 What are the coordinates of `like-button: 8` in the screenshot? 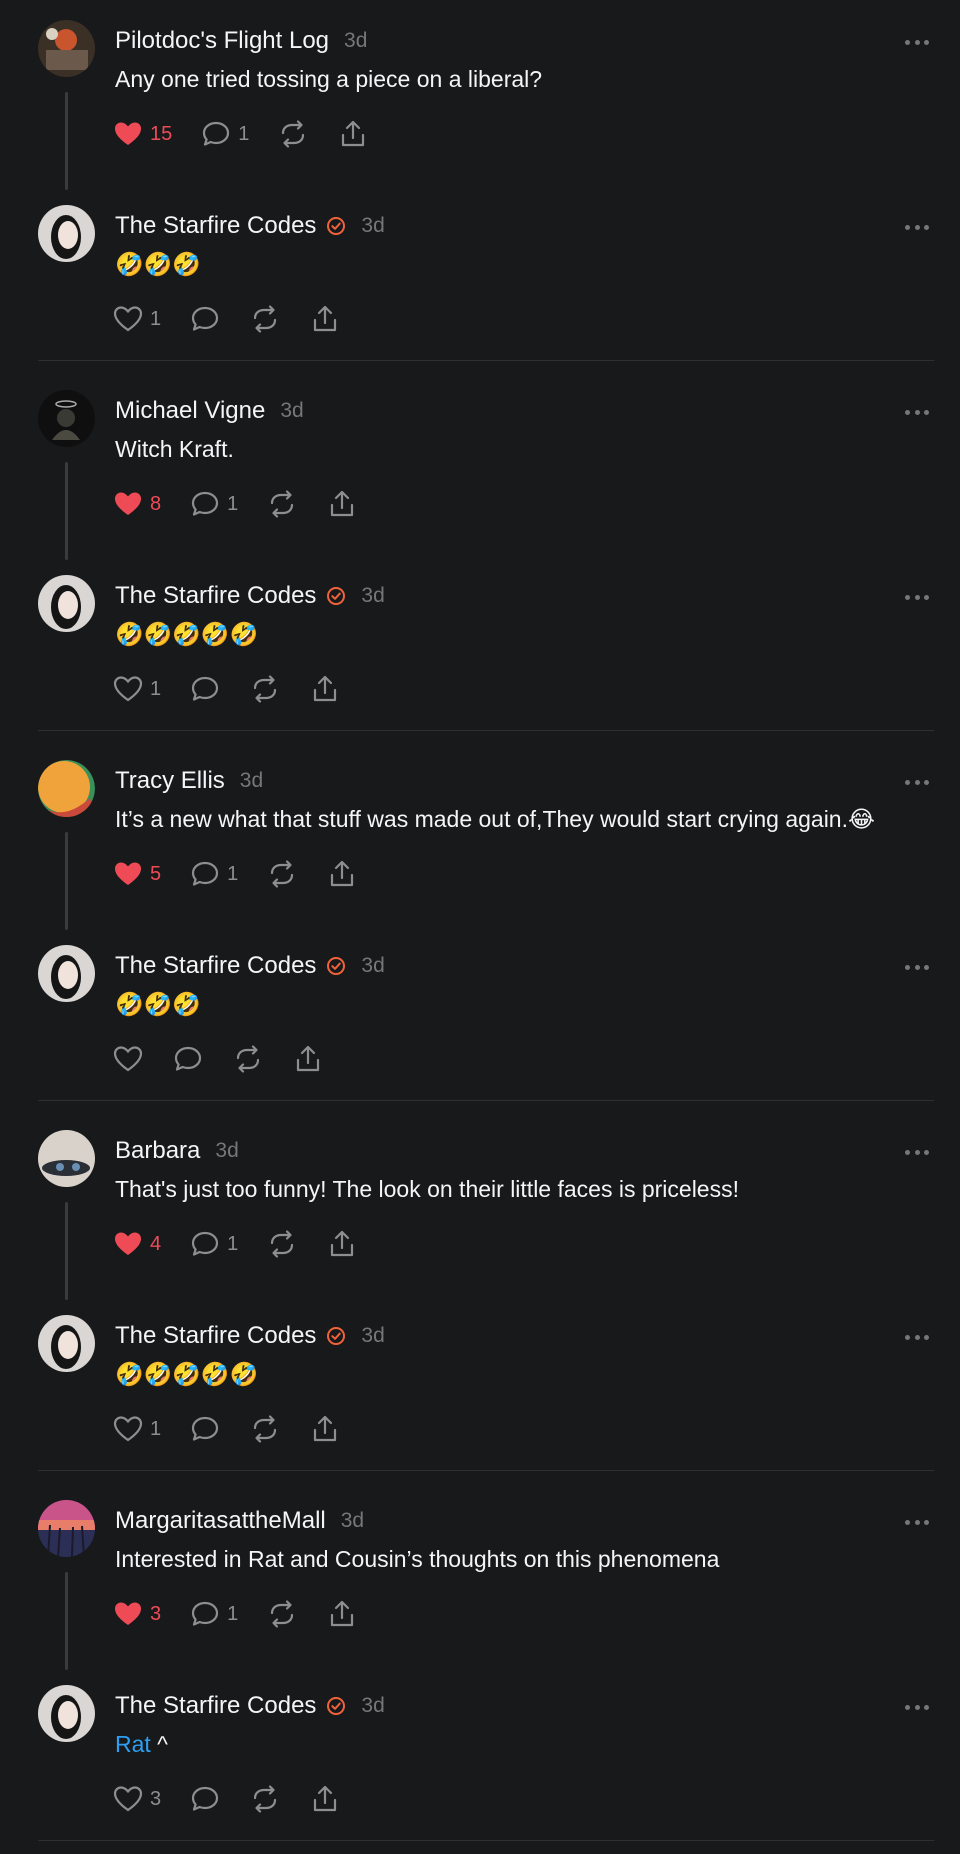 It's located at (136, 504).